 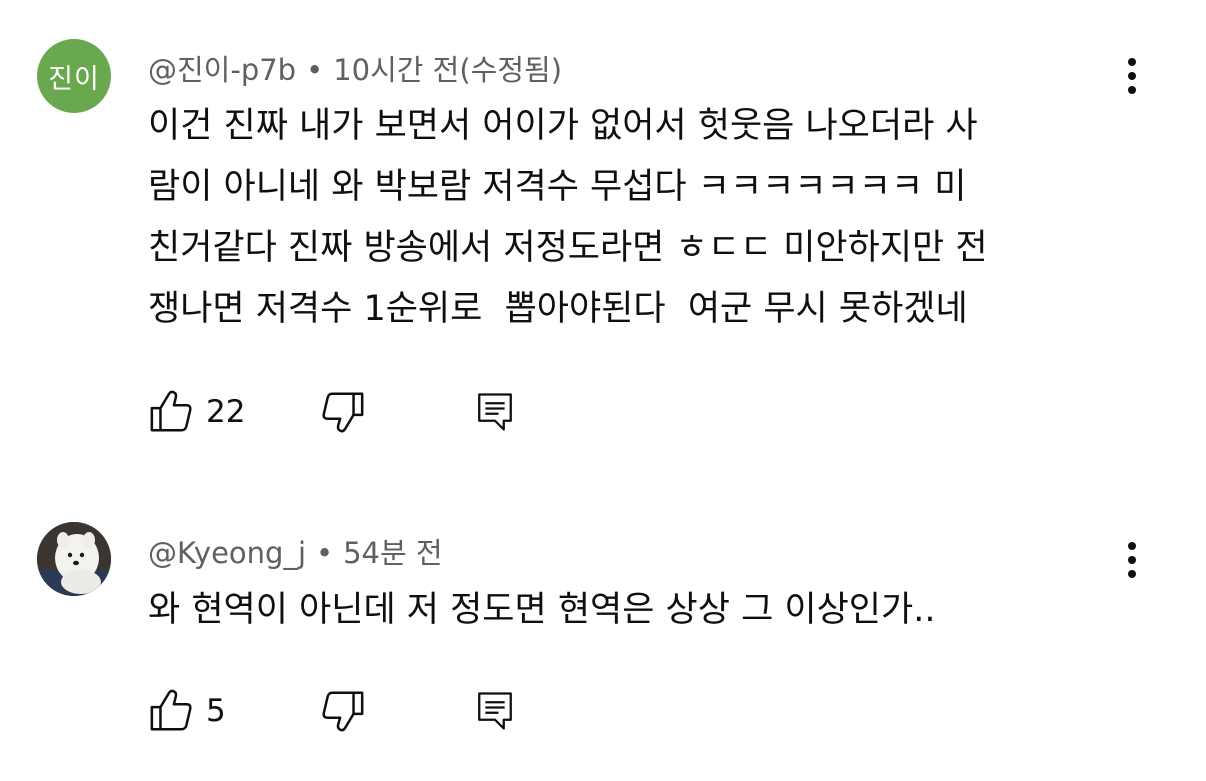 I want to click on avatar, so click(x=74, y=559).